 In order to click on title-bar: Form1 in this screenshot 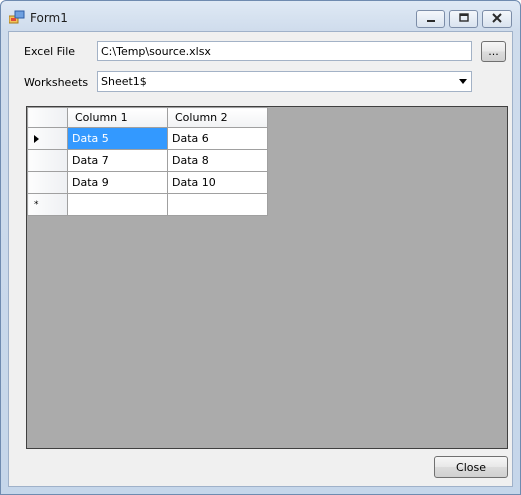, I will do `click(260, 16)`.